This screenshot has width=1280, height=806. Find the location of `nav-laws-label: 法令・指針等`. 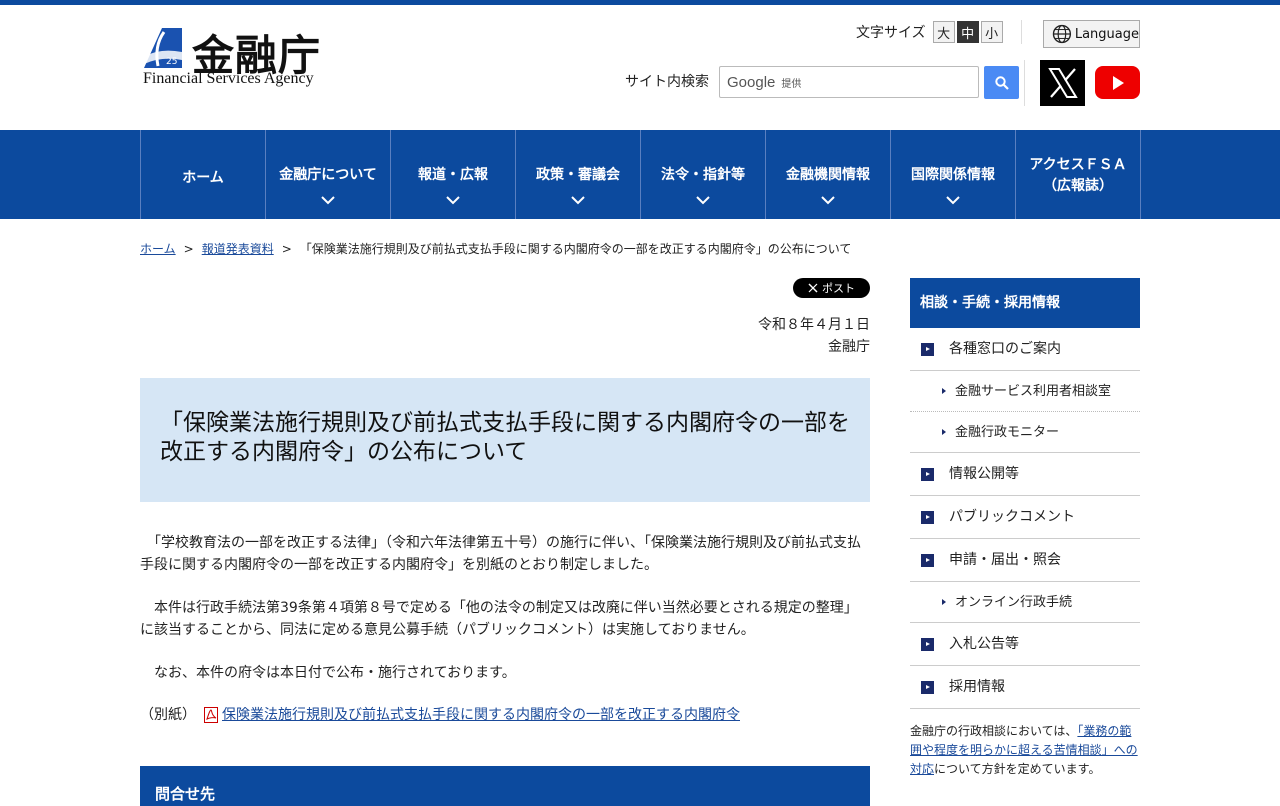

nav-laws-label: 法令・指針等 is located at coordinates (703, 175).